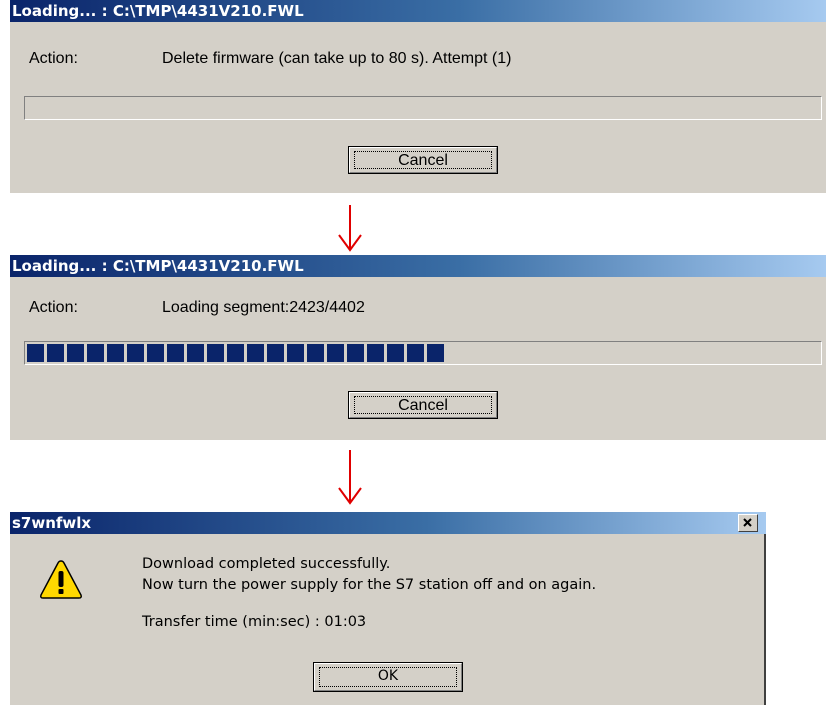  What do you see at coordinates (61, 579) in the screenshot?
I see `warning-icon` at bounding box center [61, 579].